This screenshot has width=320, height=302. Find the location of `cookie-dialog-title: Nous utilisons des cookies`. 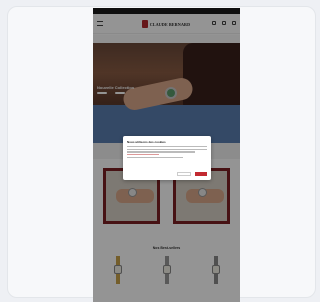

cookie-dialog-title: Nous utilisons des cookies is located at coordinates (146, 142).